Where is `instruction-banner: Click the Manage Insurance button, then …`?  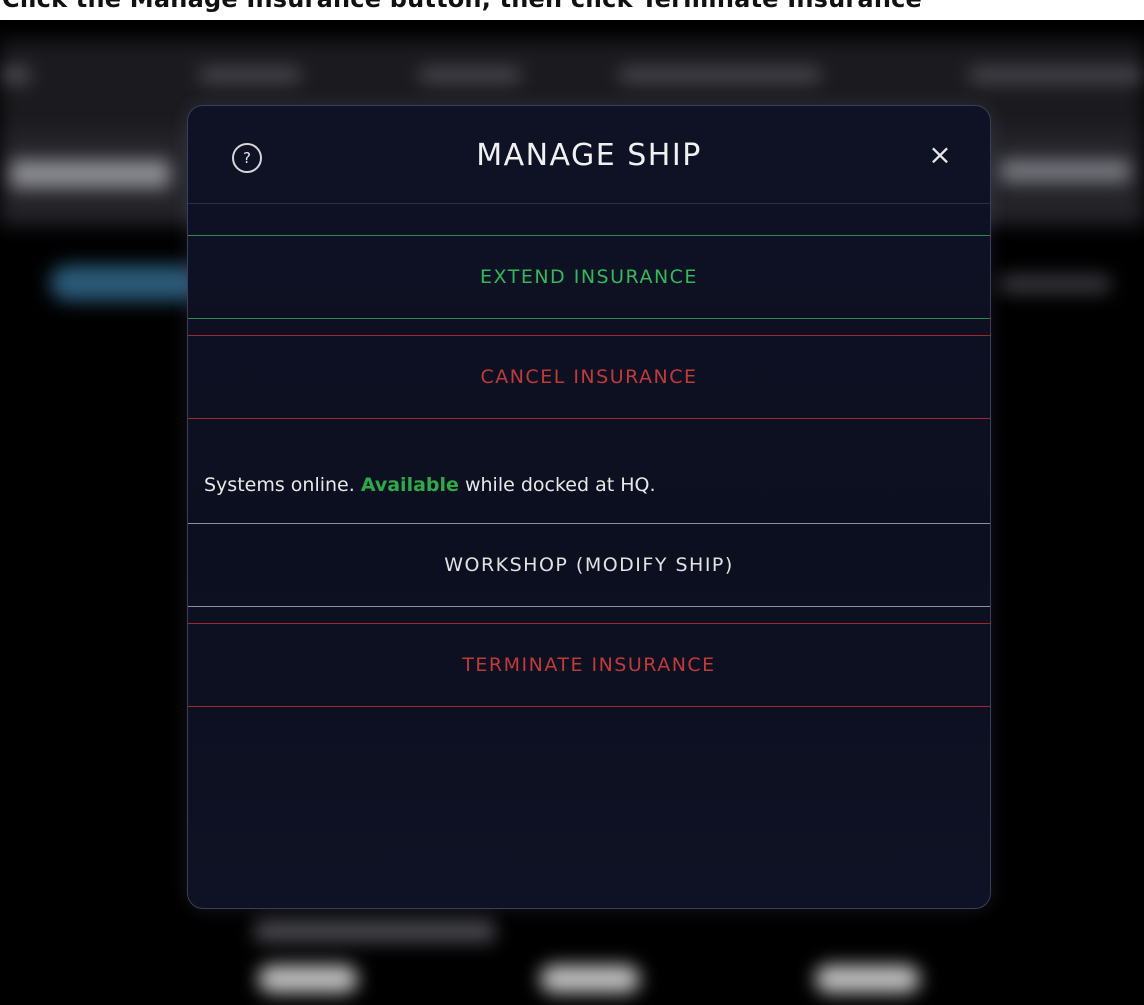
instruction-banner: Click the Manage Insurance button, then … is located at coordinates (572, 10).